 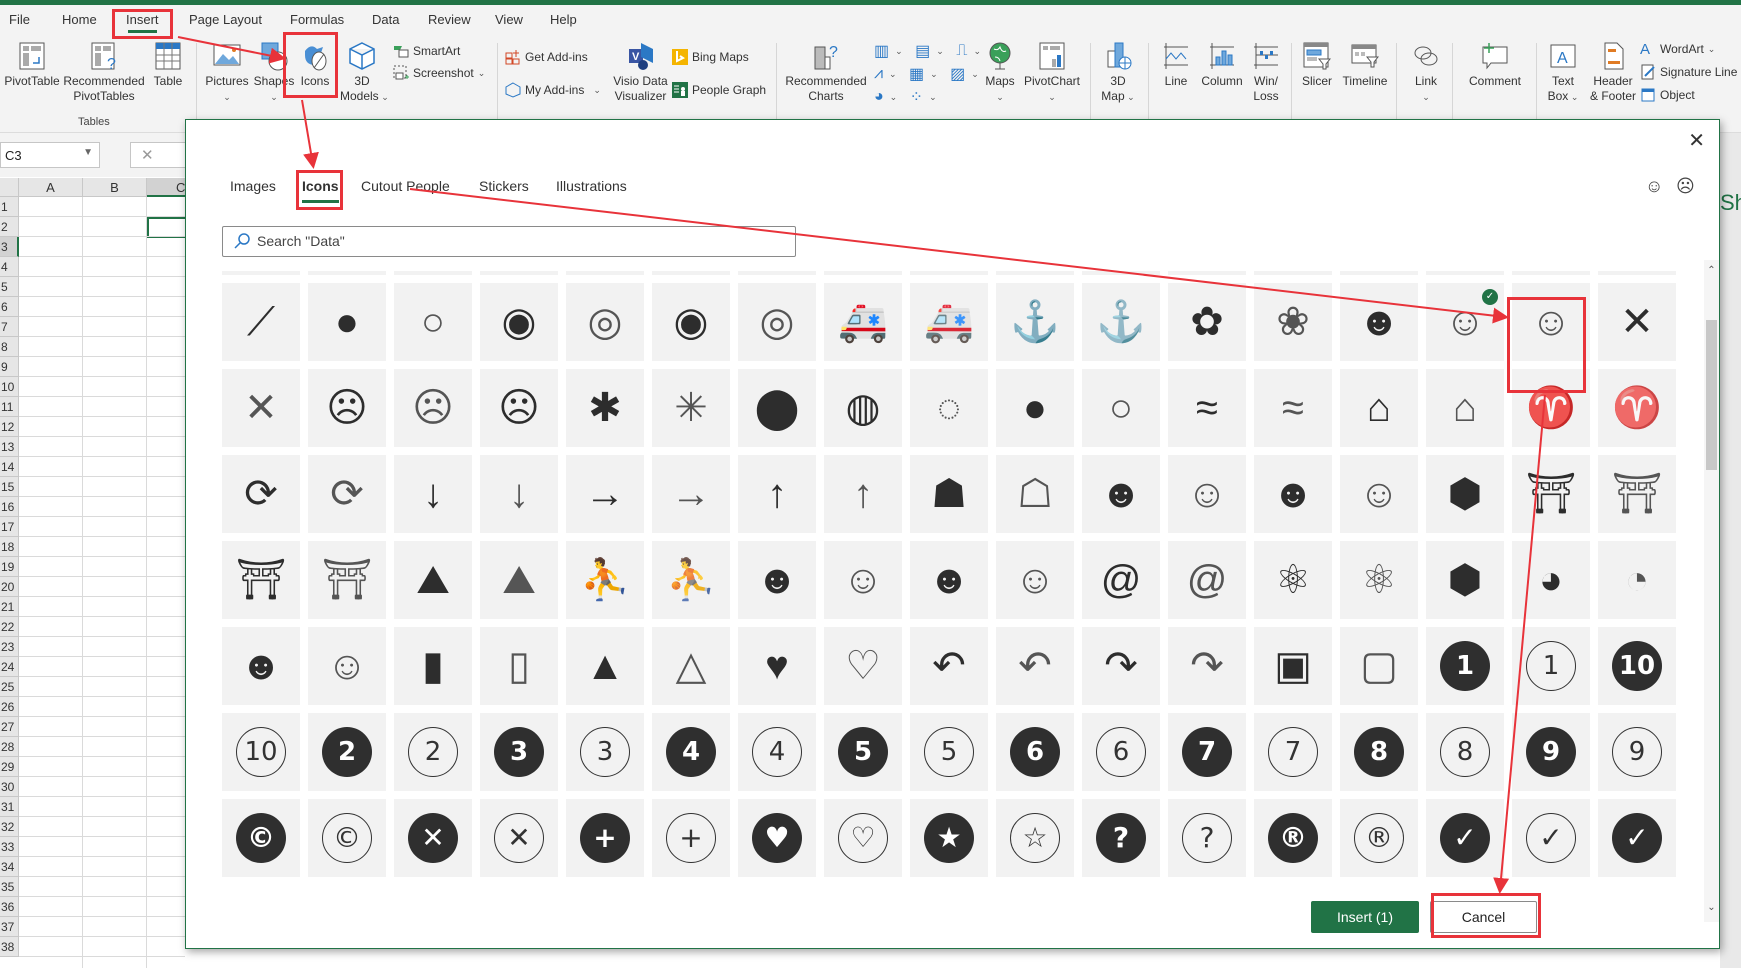 What do you see at coordinates (9, 707) in the screenshot?
I see `row-header: 26` at bounding box center [9, 707].